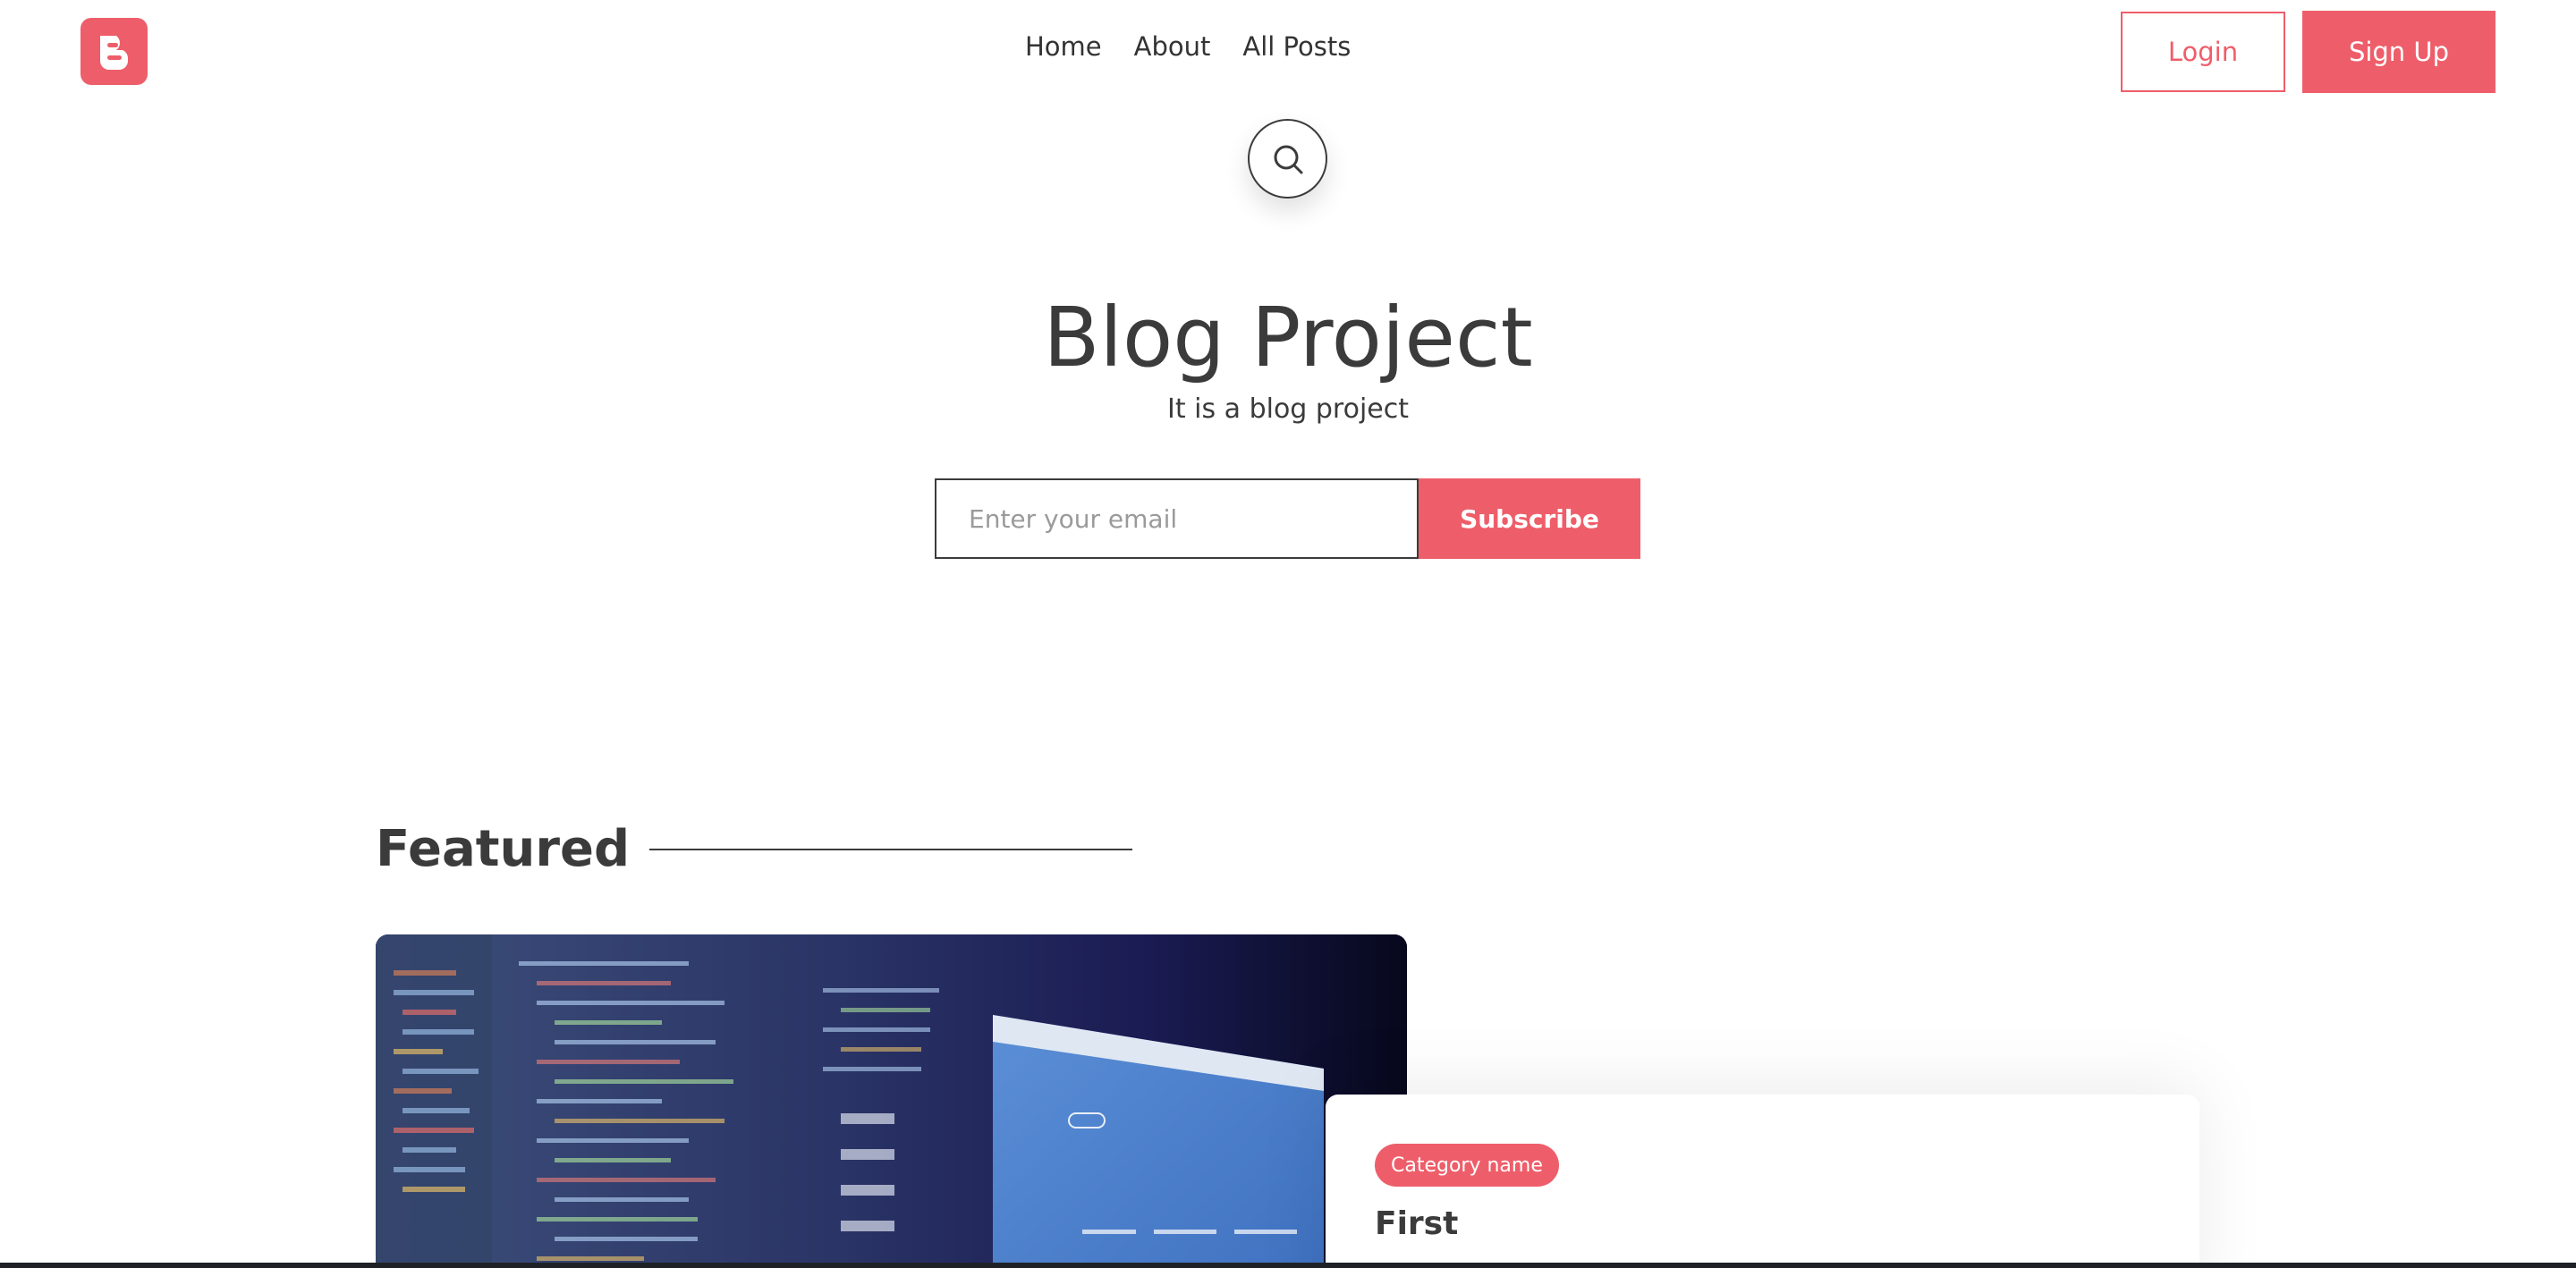 This screenshot has width=2576, height=1268. Describe the element at coordinates (1296, 46) in the screenshot. I see `nav-all-posts: All Posts` at that location.